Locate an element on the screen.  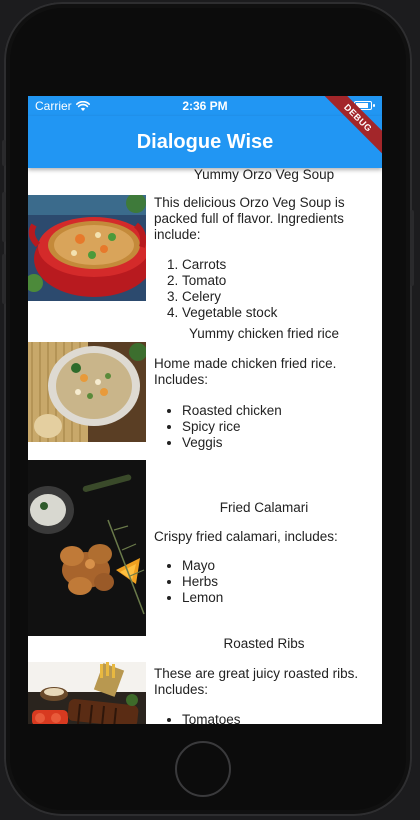
recipe-title: Yummy chicken fried rice is located at coordinates (264, 333).